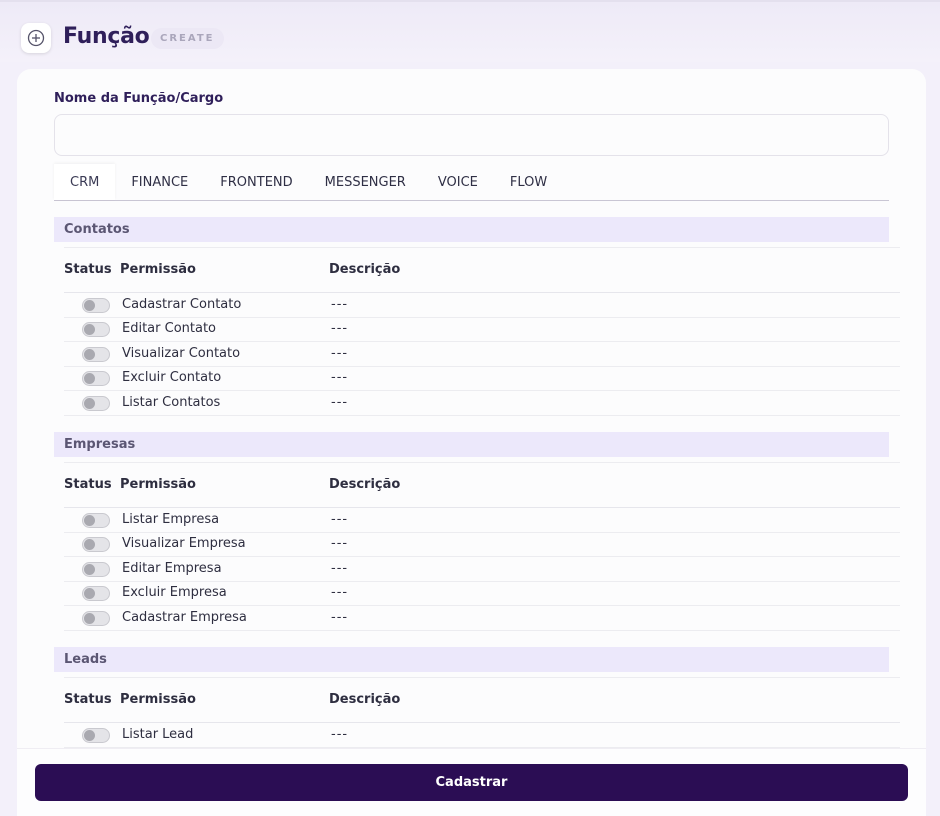  What do you see at coordinates (139, 98) in the screenshot?
I see `name-field-label: Nome da Função/Cargo` at bounding box center [139, 98].